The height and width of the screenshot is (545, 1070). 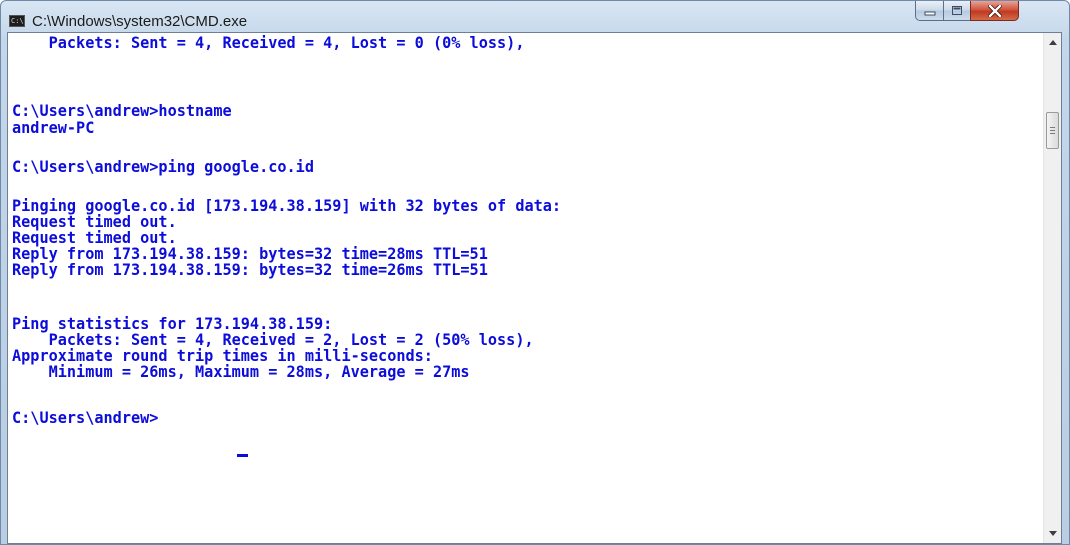 I want to click on console-line: Ping statistics for 173.194.38.159:, so click(x=172, y=323).